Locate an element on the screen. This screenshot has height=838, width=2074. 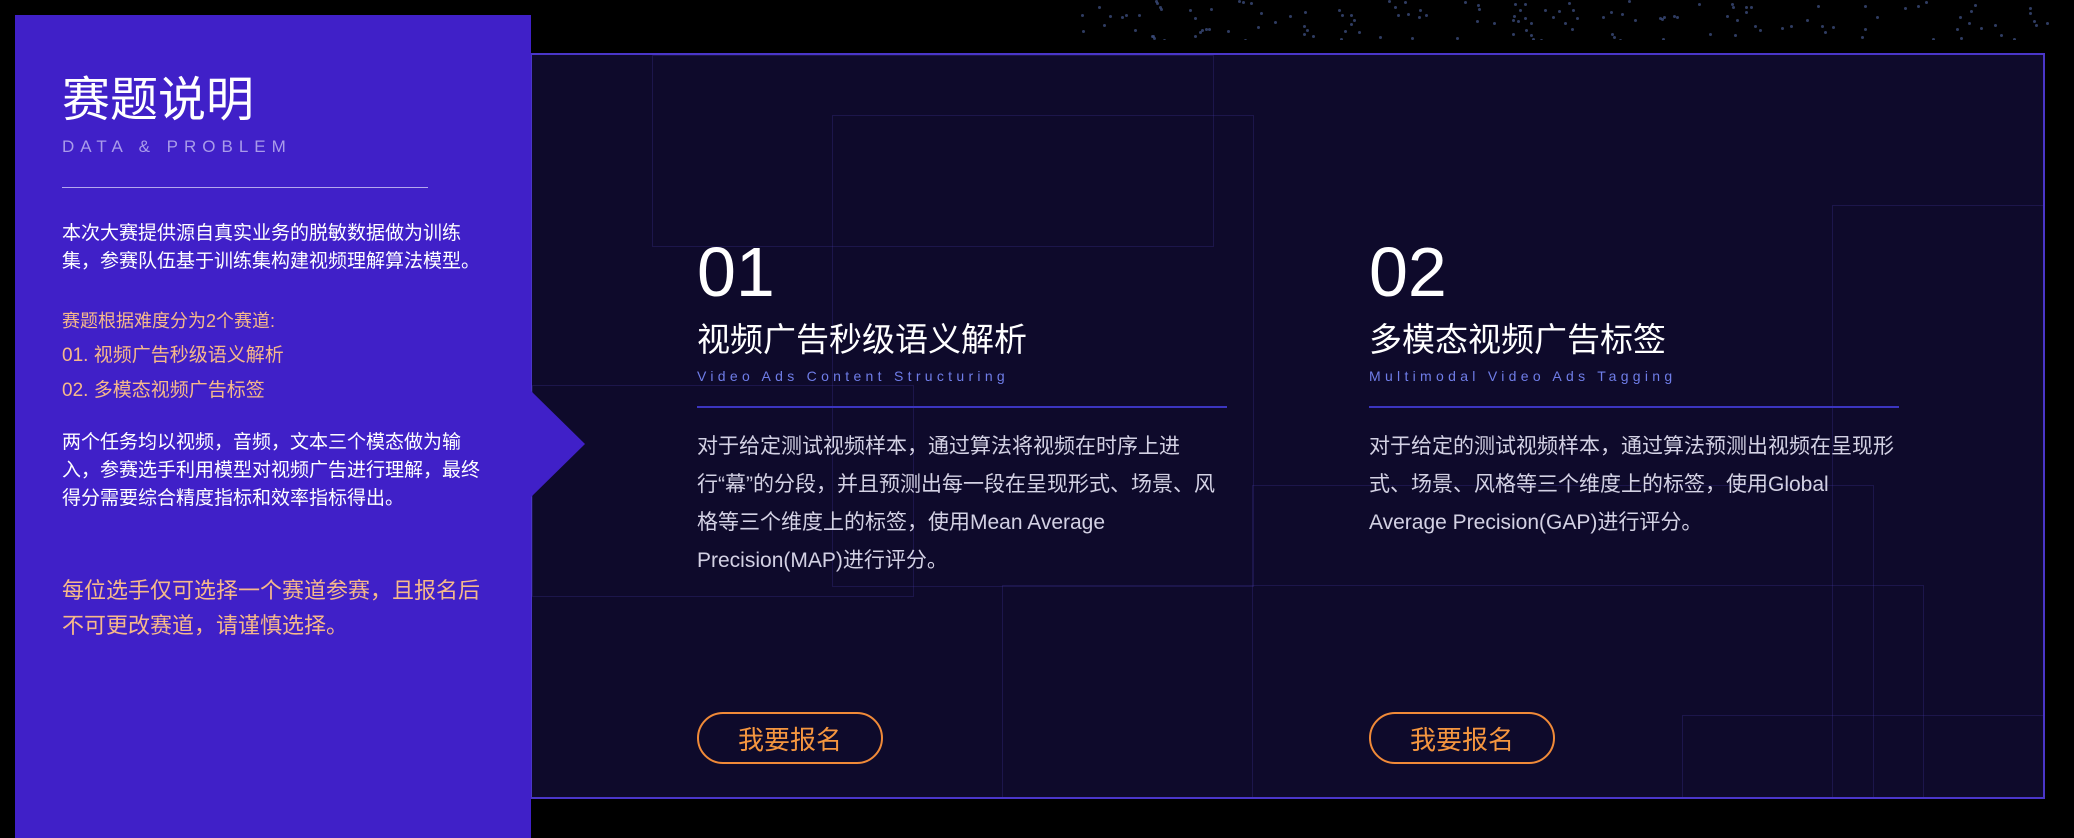
track-subtitle: Video Ads Content Structuring is located at coordinates (853, 376).